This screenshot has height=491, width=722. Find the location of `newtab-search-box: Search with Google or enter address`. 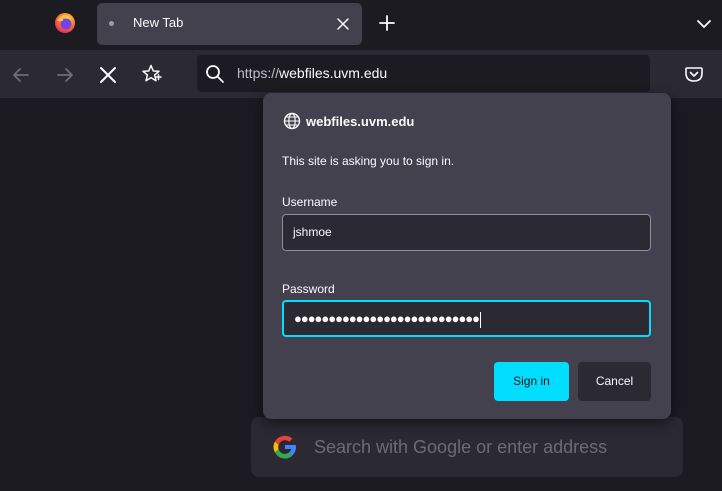

newtab-search-box: Search with Google or enter address is located at coordinates (467, 447).